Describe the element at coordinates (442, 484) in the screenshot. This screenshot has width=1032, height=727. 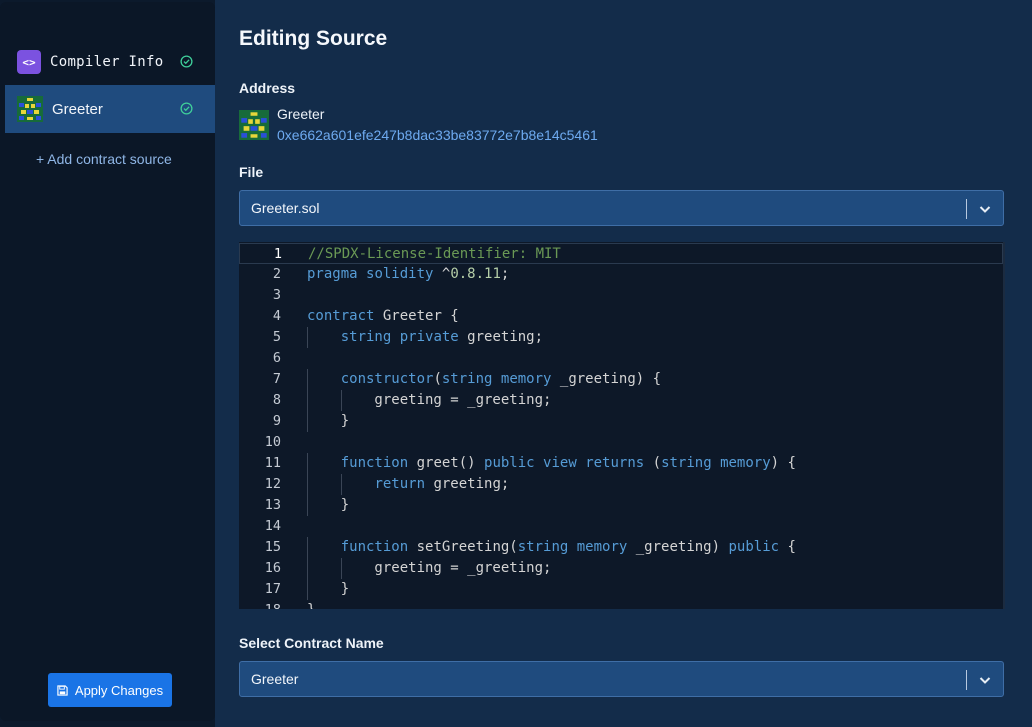
I see `code-text: return greeting;` at that location.